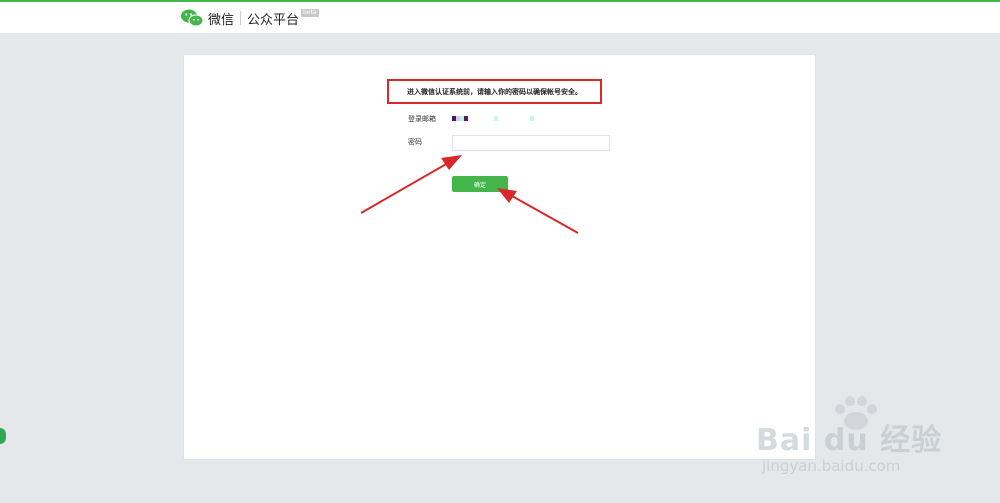 The image size is (1000, 503). I want to click on logo-divider, so click(241, 18).